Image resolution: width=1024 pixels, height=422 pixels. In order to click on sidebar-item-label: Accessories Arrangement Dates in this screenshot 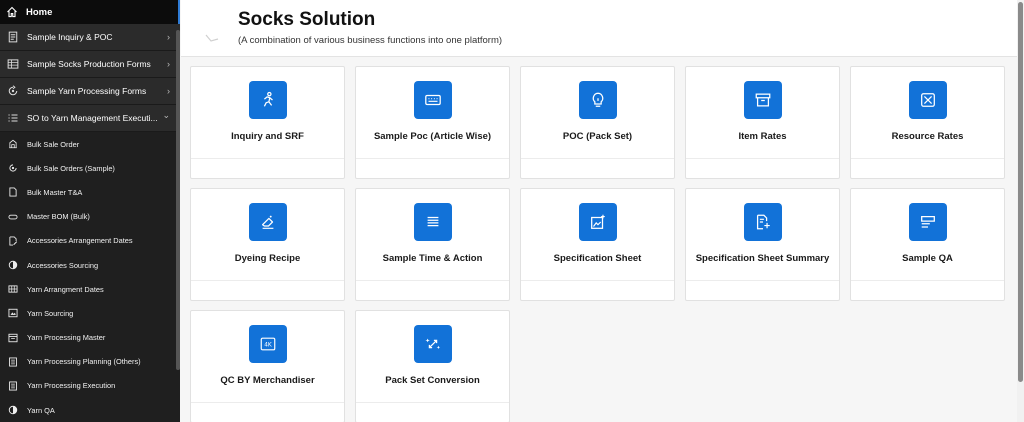, I will do `click(80, 241)`.